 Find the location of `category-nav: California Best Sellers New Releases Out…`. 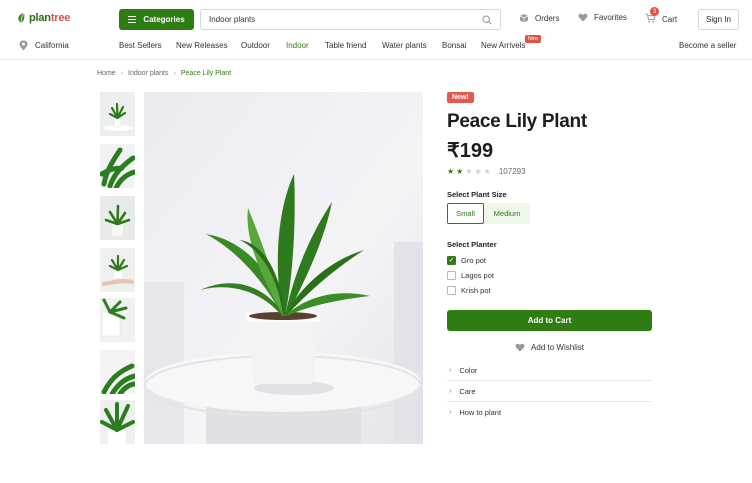

category-nav: California Best Sellers New Releases Out… is located at coordinates (376, 47).